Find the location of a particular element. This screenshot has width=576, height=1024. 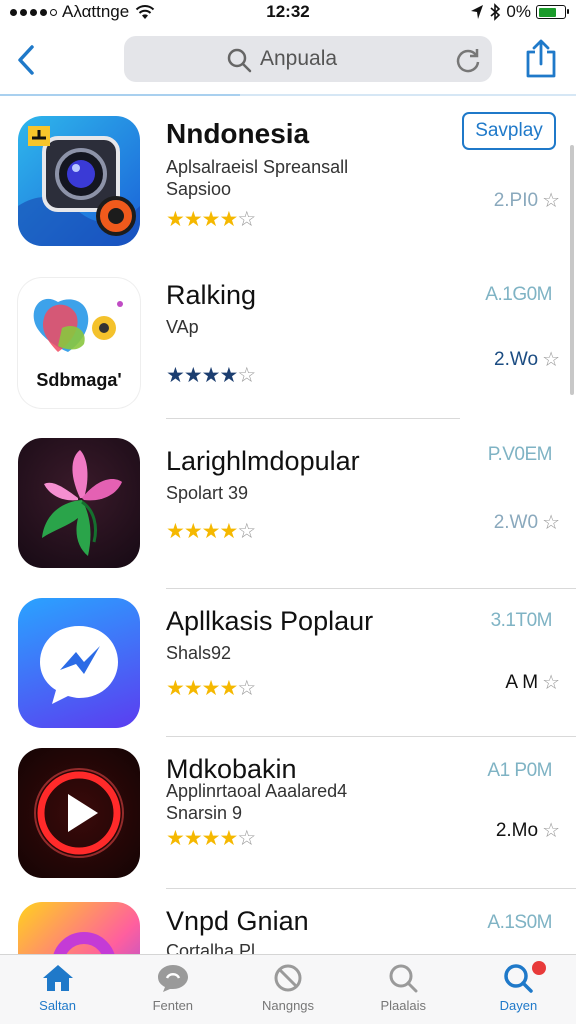

app-meta-value: 2.Mo is located at coordinates (517, 830).